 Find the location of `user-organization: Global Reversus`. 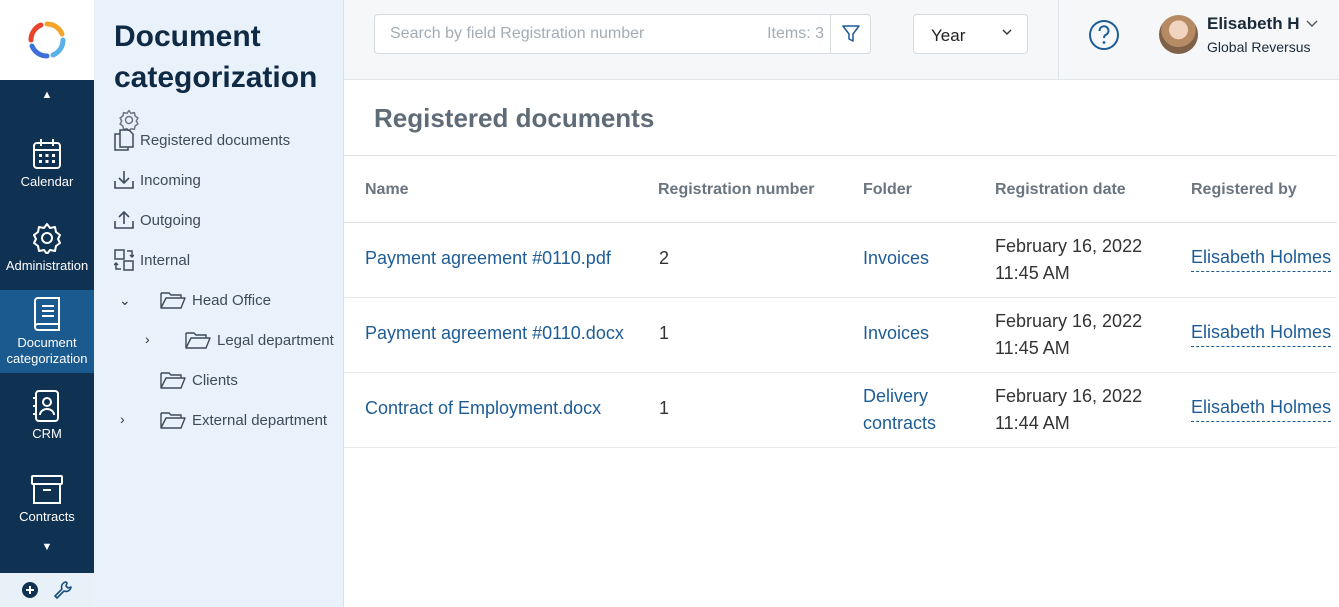

user-organization: Global Reversus is located at coordinates (1259, 47).